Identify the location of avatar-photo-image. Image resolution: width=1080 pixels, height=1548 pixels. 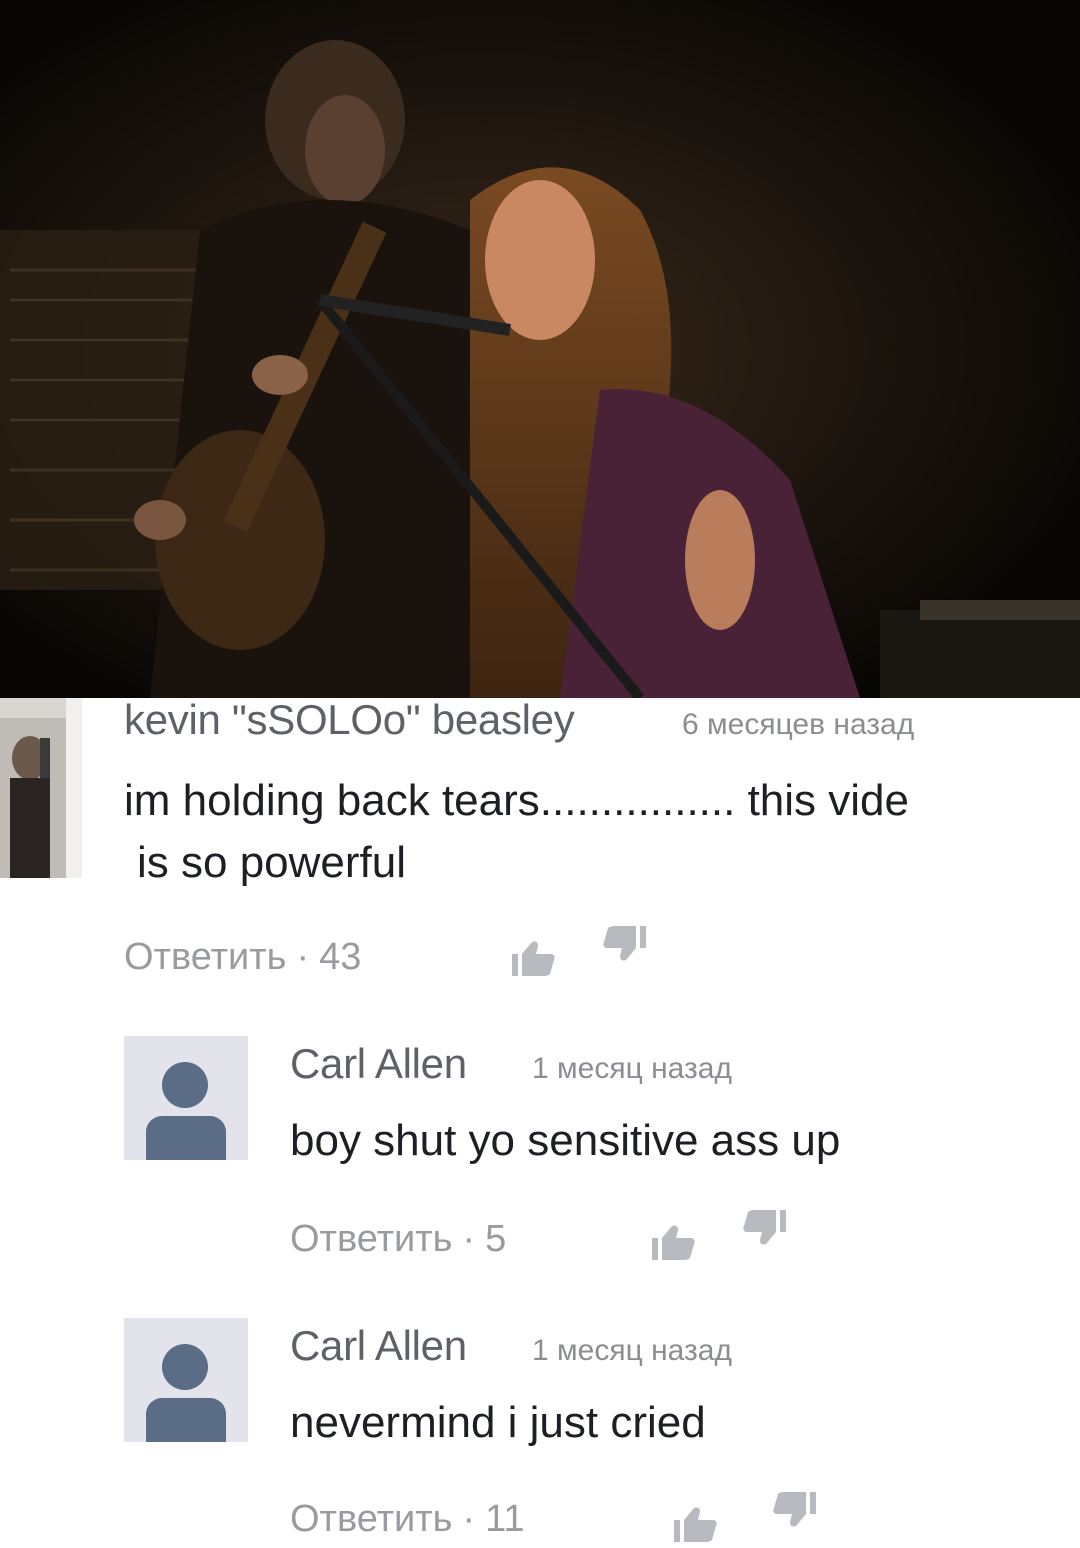
(41, 788).